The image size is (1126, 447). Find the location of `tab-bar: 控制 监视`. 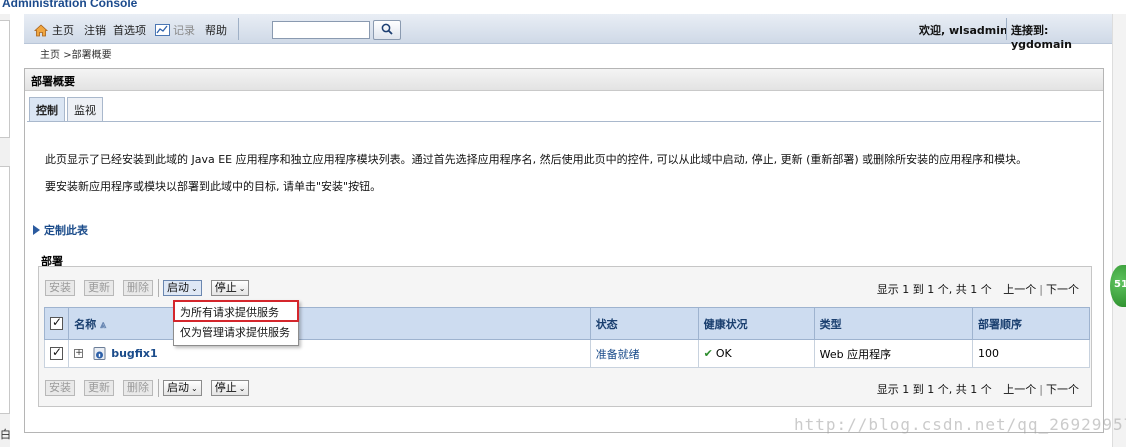

tab-bar: 控制 监视 is located at coordinates (67, 109).